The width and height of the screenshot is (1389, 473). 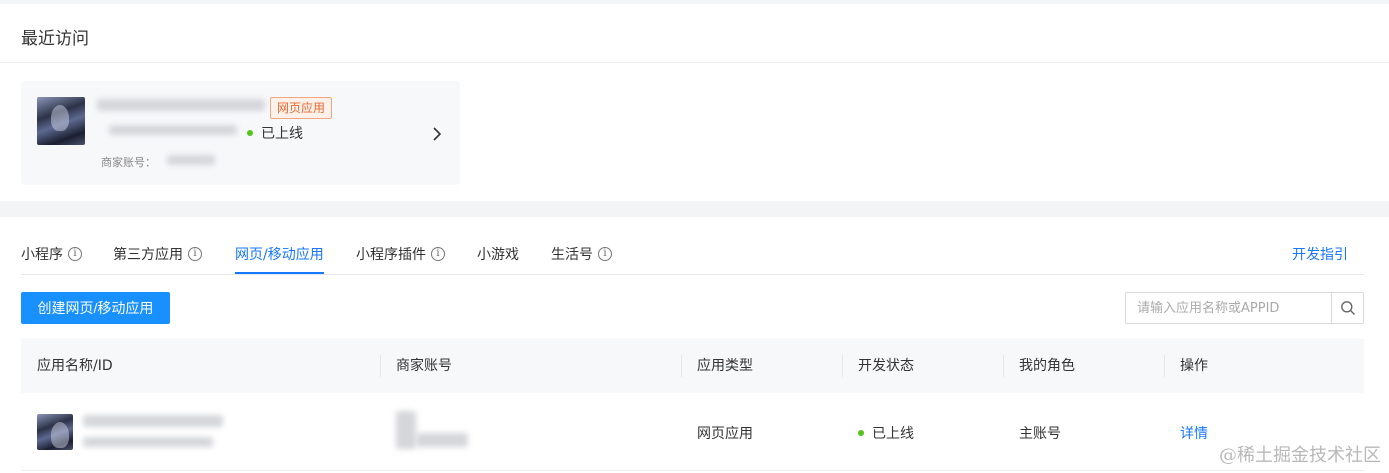 I want to click on search-button, so click(x=1347, y=308).